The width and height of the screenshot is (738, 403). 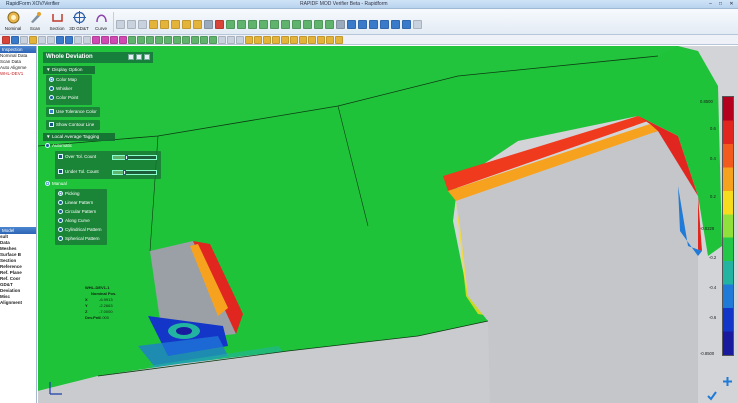 What do you see at coordinates (710, 4) in the screenshot?
I see `minimize-icon: –` at bounding box center [710, 4].